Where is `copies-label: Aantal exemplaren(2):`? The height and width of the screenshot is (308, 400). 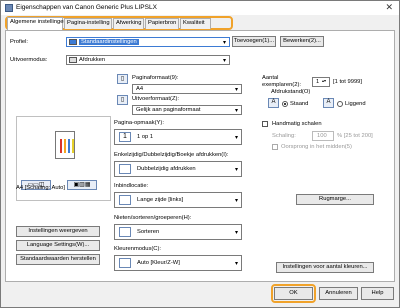
copies-label: Aantal exemplaren(2): is located at coordinates (281, 81).